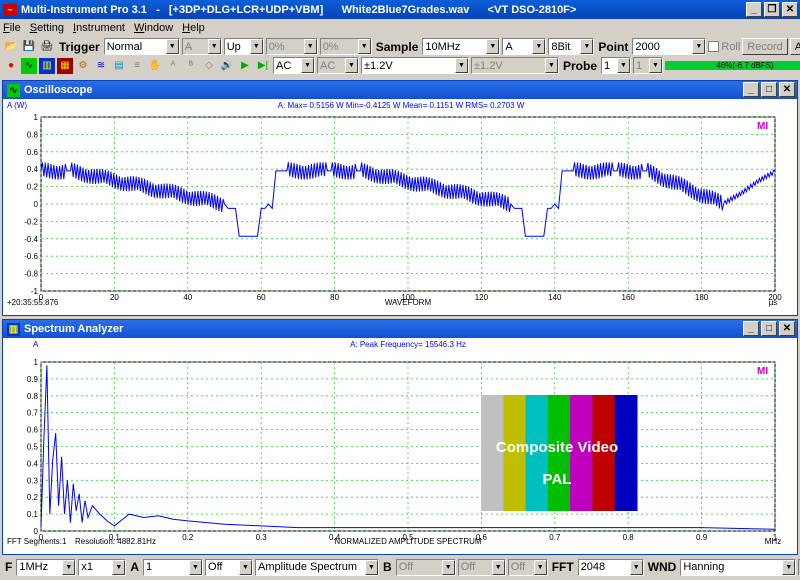 Image resolution: width=800 pixels, height=580 pixels. Describe the element at coordinates (47, 28) in the screenshot. I see `menu-setting: Setting` at that location.